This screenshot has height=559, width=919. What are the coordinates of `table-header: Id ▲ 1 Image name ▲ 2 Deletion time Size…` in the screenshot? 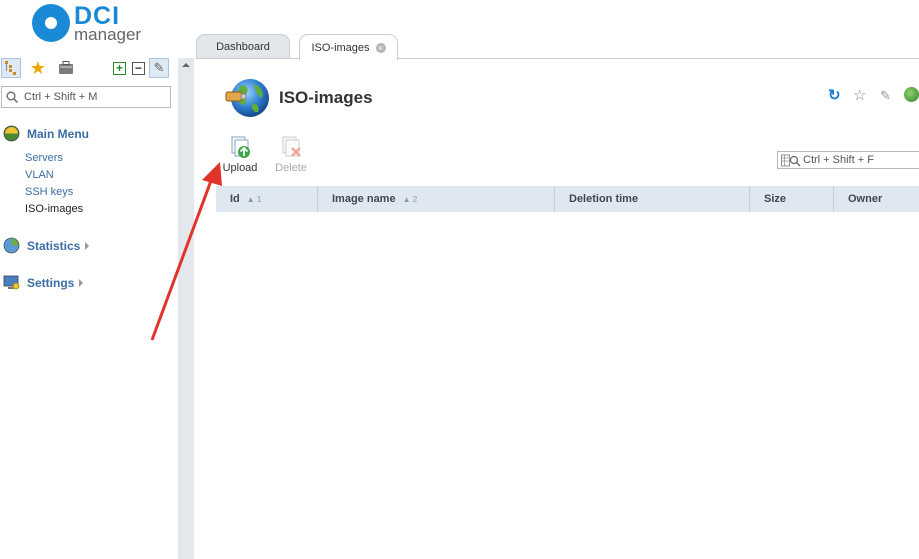 It's located at (567, 199).